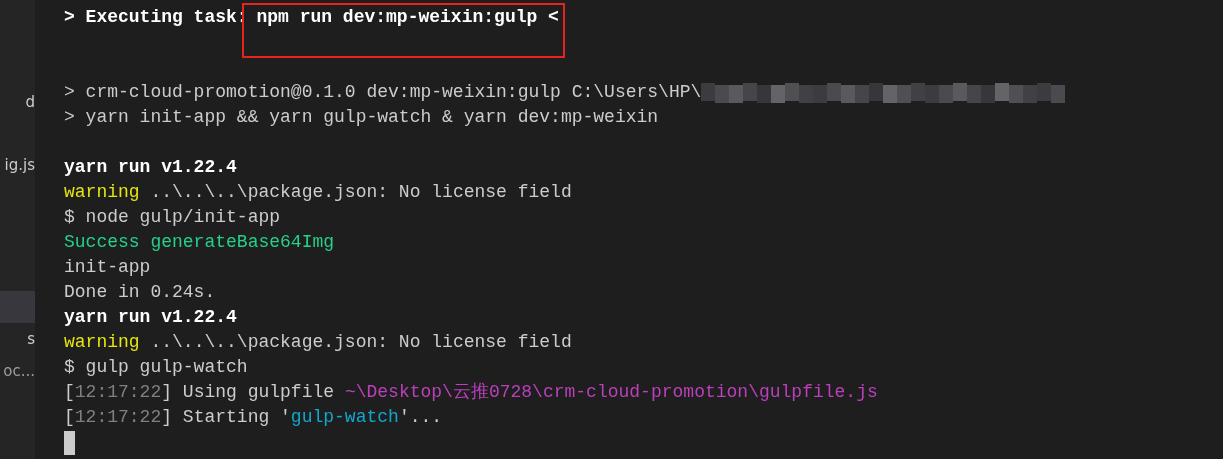  Describe the element at coordinates (361, 117) in the screenshot. I see `terminal-text: > yarn init-app && yarn gulp-watch & yarn dev:mp-weixin` at that location.